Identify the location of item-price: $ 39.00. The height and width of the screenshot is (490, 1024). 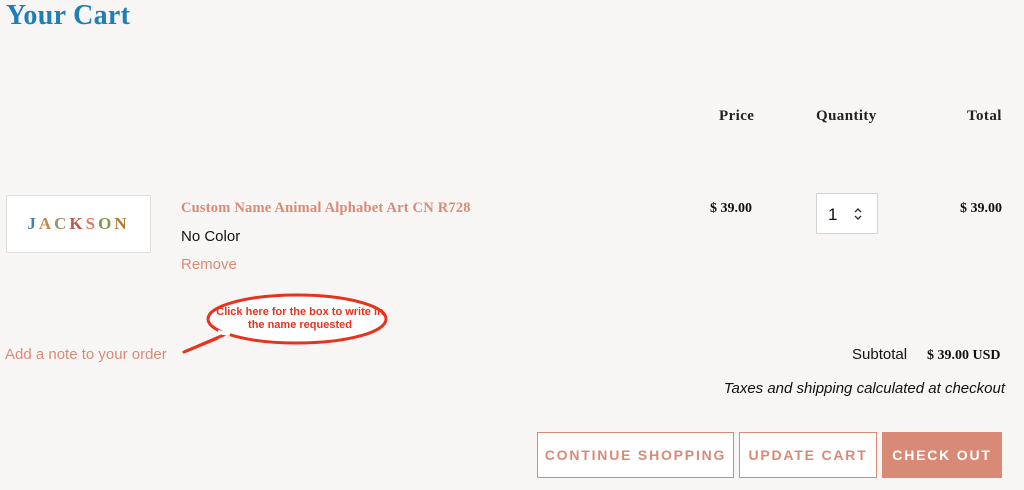
(731, 208).